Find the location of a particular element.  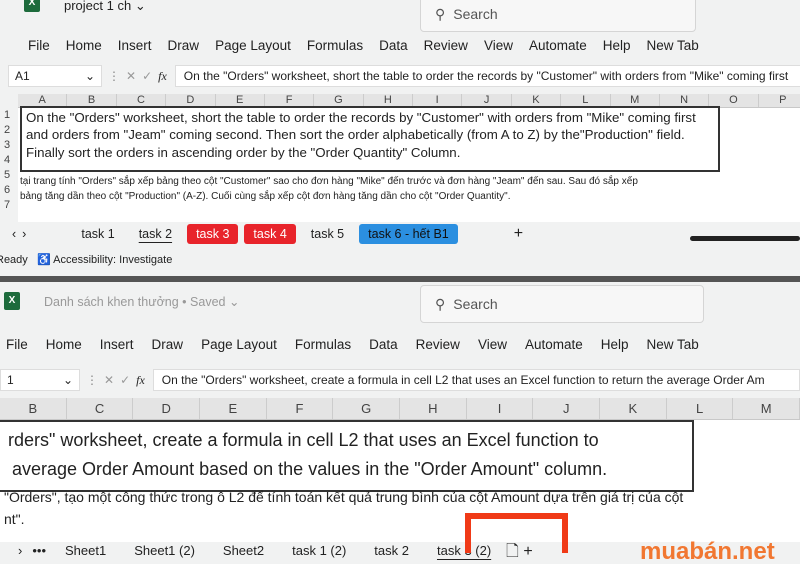

column-header: P is located at coordinates (779, 100).